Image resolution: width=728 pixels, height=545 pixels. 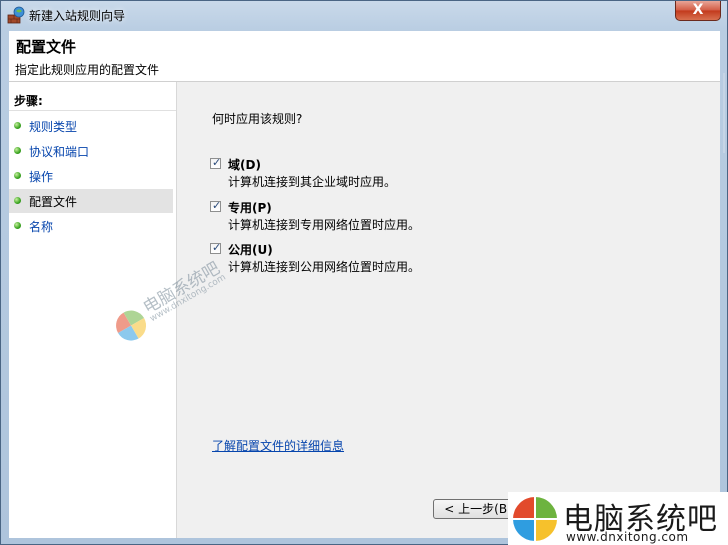 I want to click on step-label: 名称, so click(x=41, y=227).